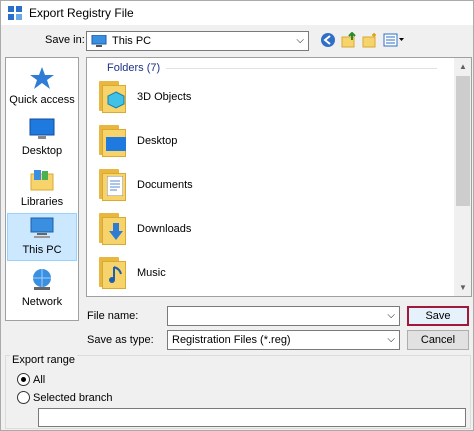 The height and width of the screenshot is (431, 474). I want to click on folders-group-header: Folders (7), so click(272, 68).